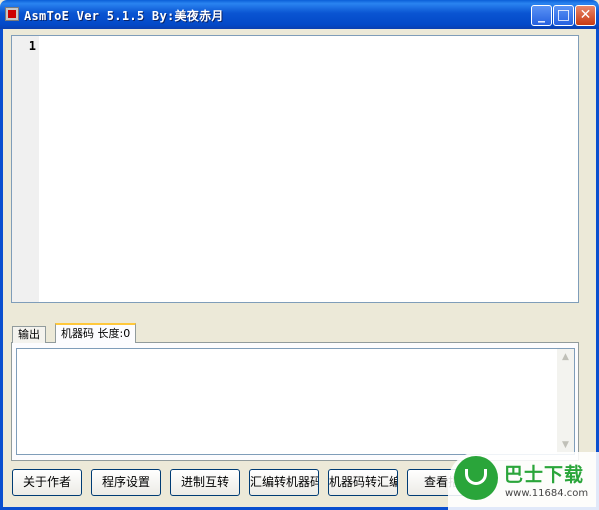 The image size is (599, 510). What do you see at coordinates (29, 334) in the screenshot?
I see `tab-output: 输出` at bounding box center [29, 334].